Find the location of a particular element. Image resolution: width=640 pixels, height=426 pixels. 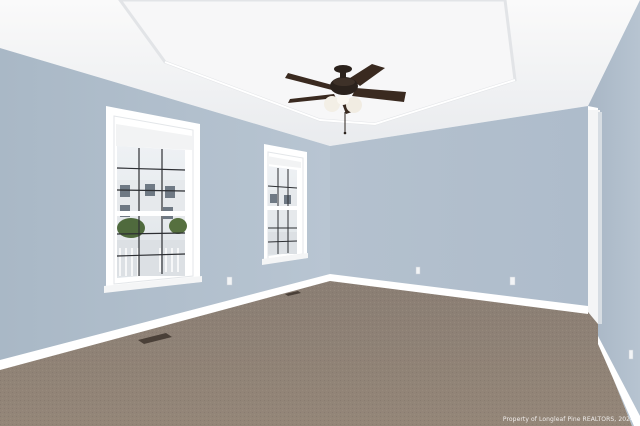

photo-watermark: Property of Longleaf Pine REALTORS, 2024 is located at coordinates (568, 419).